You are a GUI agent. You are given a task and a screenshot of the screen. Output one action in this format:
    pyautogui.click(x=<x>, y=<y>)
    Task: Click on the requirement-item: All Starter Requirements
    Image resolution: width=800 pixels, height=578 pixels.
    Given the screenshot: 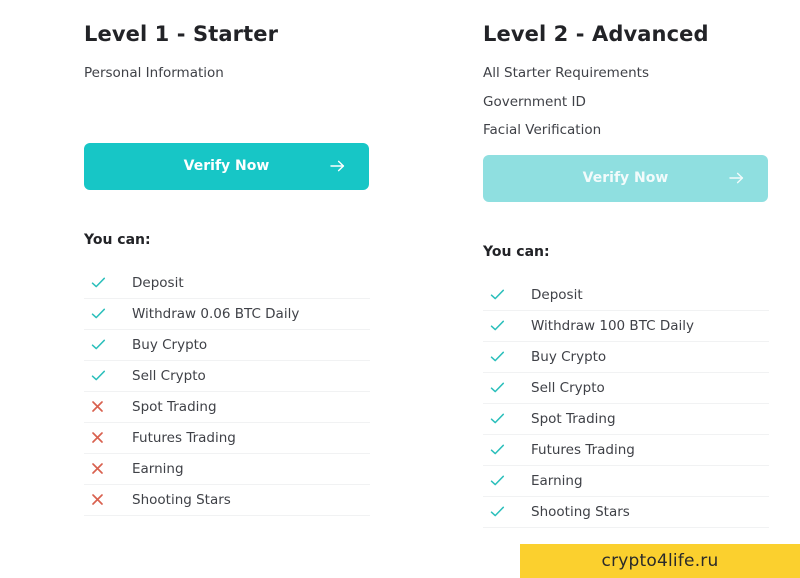 What is the action you would take?
    pyautogui.click(x=566, y=73)
    